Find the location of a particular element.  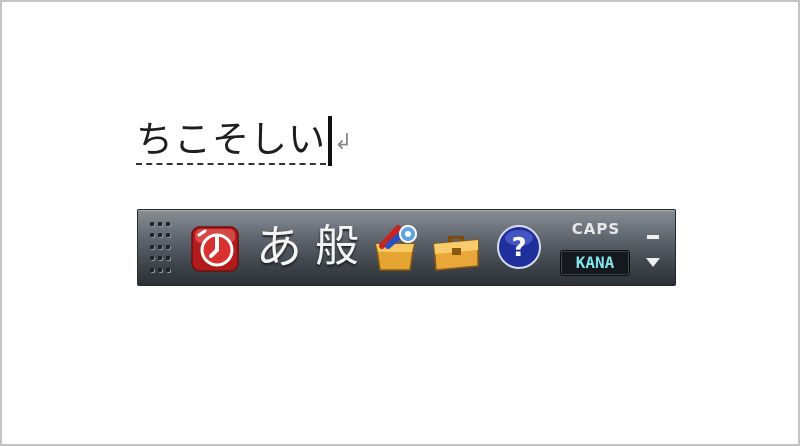

options-menu-button is located at coordinates (653, 262).